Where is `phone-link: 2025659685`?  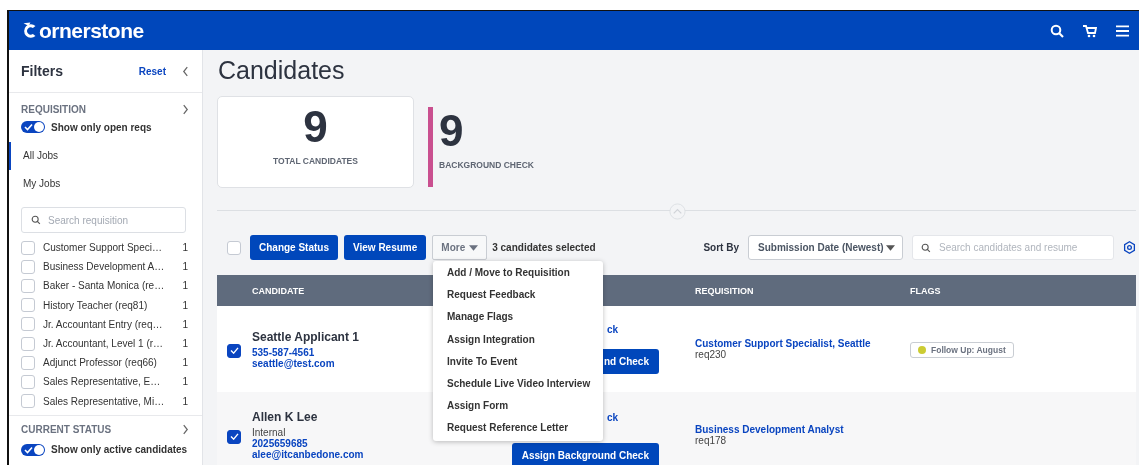 phone-link: 2025659685 is located at coordinates (280, 443).